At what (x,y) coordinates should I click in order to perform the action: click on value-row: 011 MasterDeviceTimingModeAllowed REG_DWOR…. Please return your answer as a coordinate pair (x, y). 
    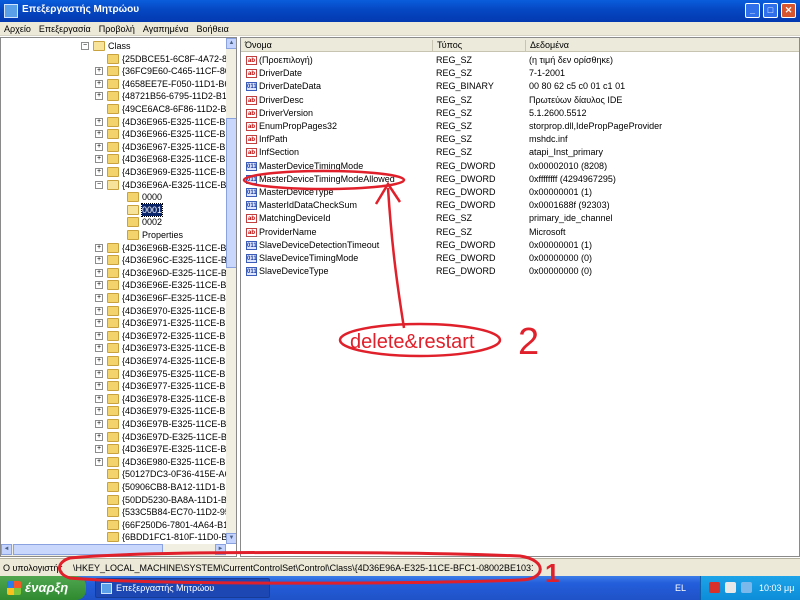
    Looking at the image, I should click on (520, 179).